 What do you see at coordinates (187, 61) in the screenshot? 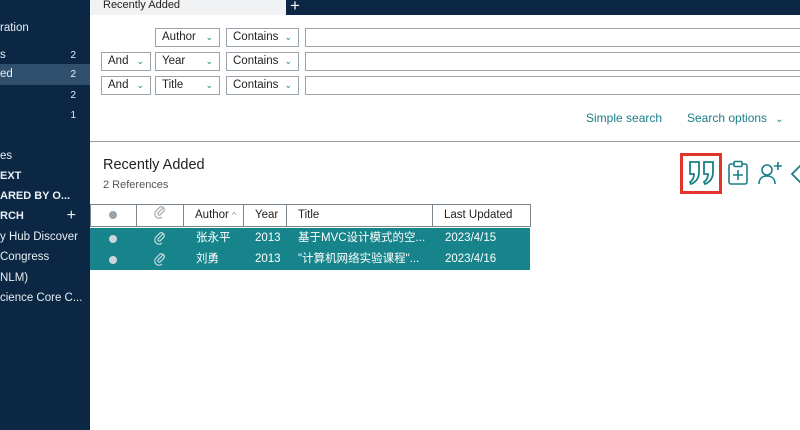
I see `search-field-select: Year ⌄` at bounding box center [187, 61].